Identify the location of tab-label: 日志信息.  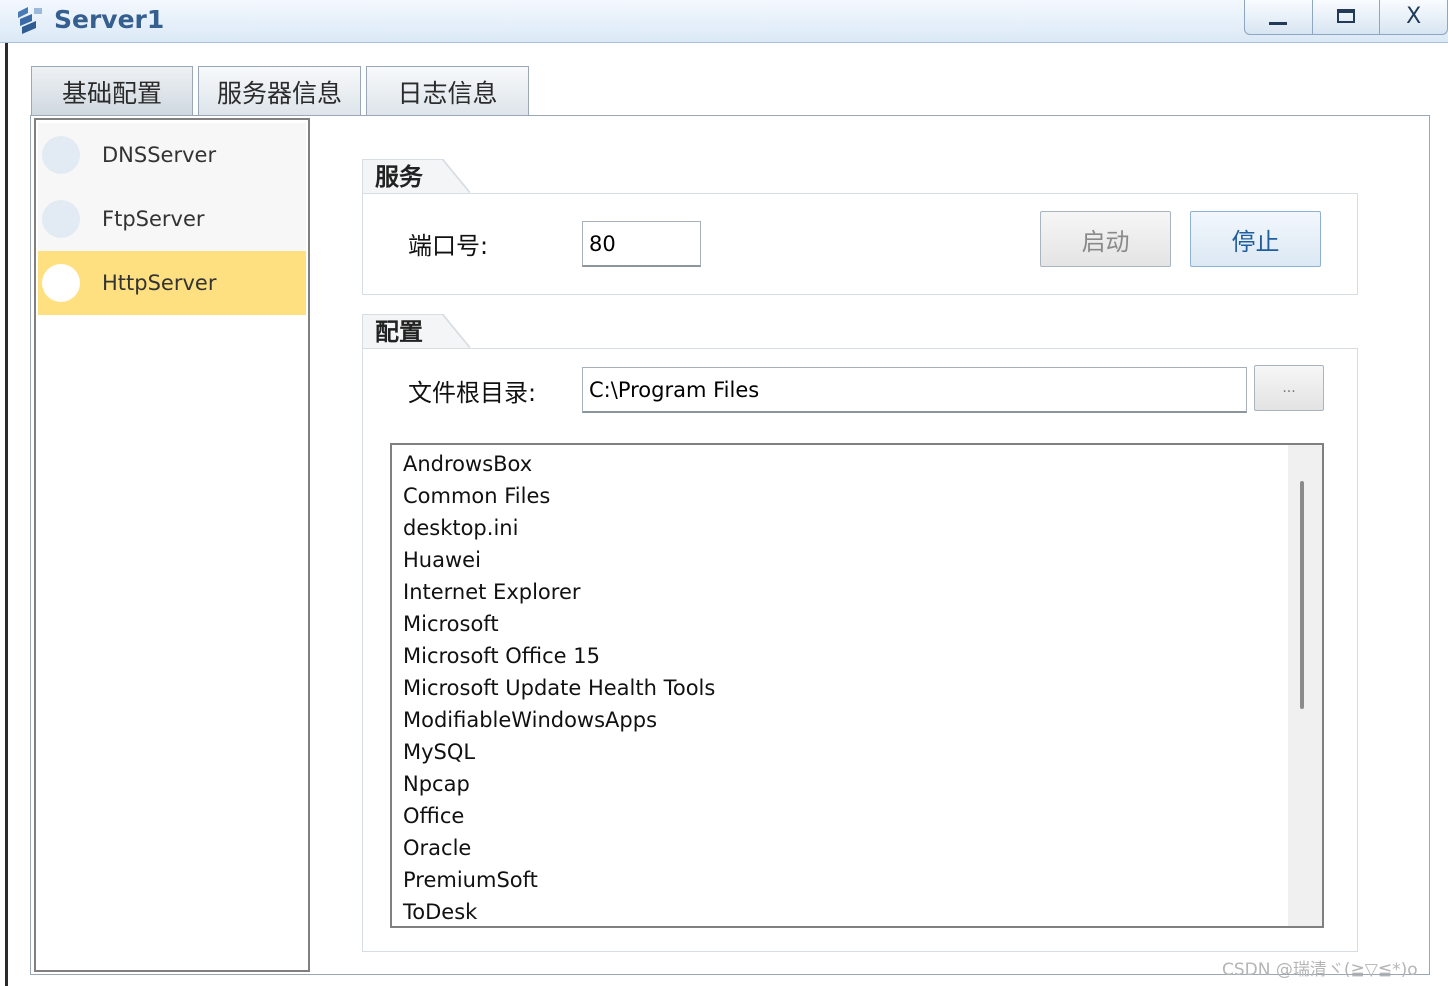
(447, 93).